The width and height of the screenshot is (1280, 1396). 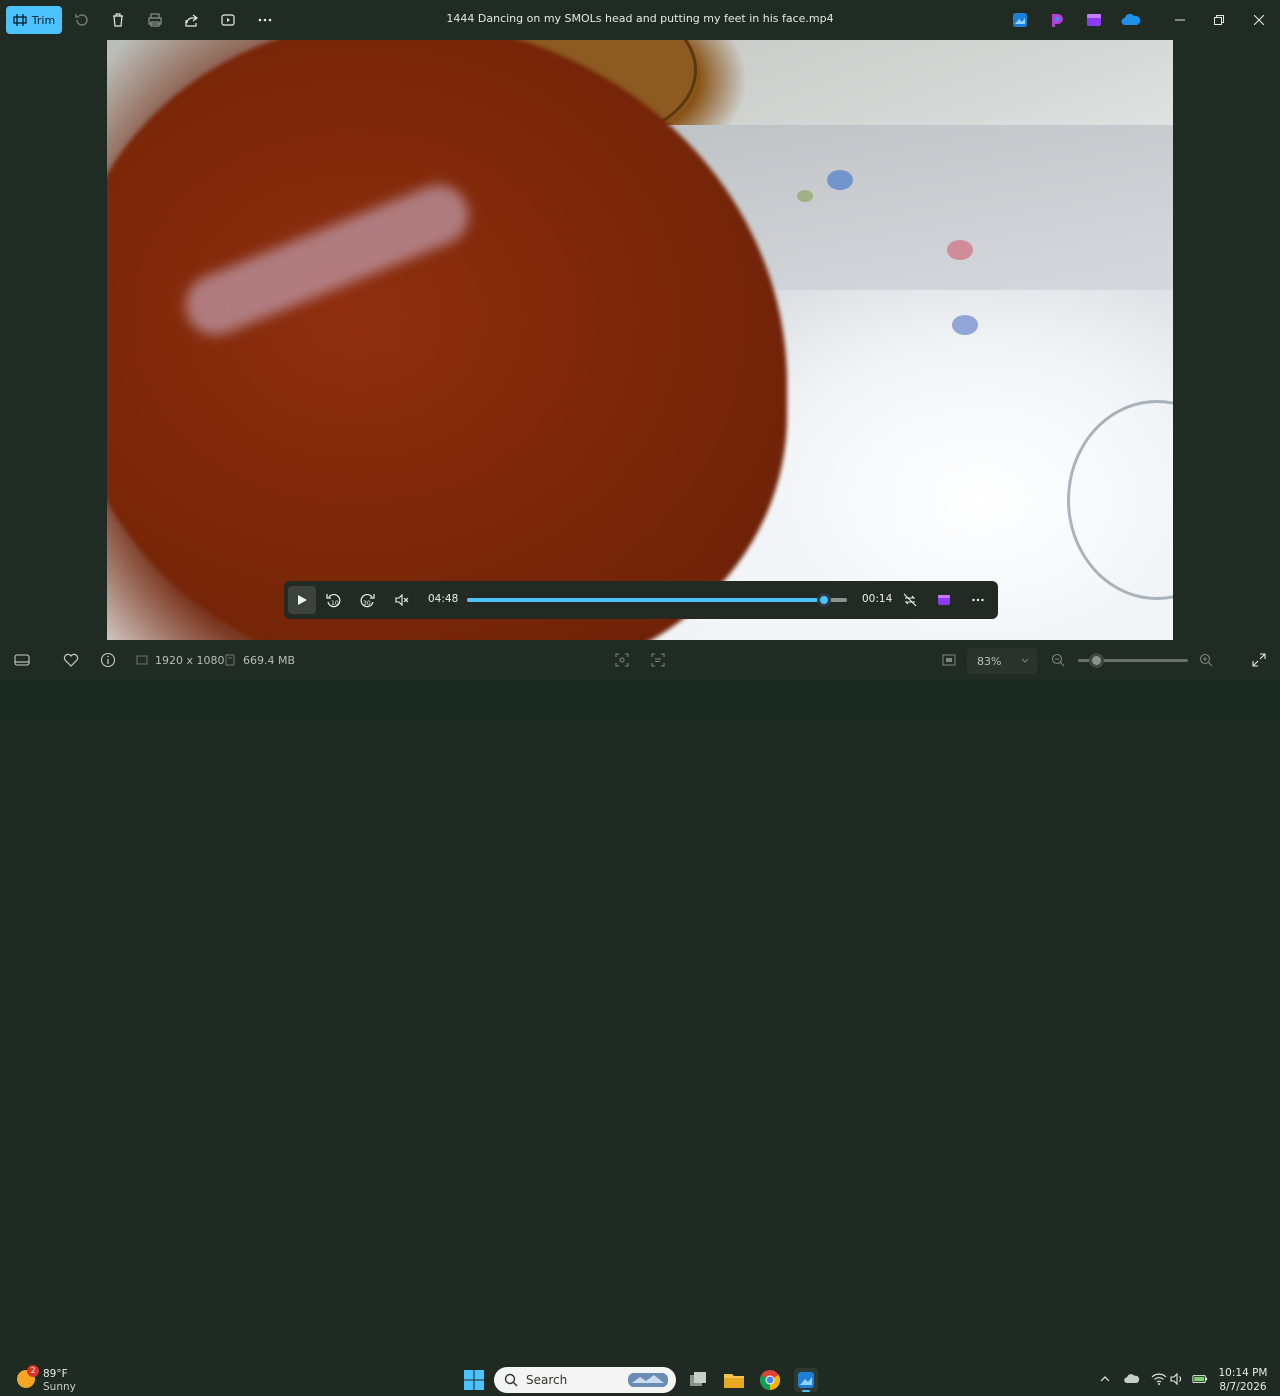 I want to click on svg-text: 30, so click(x=367, y=603).